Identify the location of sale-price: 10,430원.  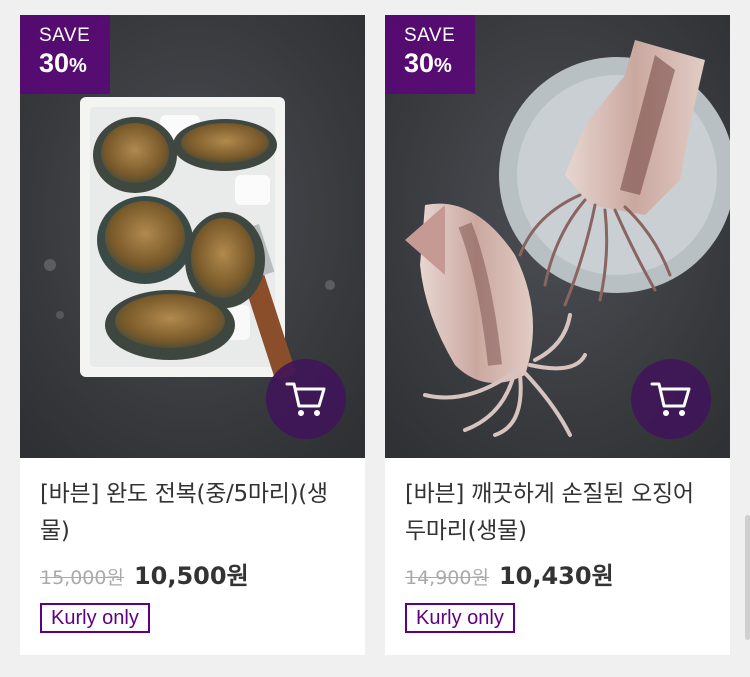
(556, 576).